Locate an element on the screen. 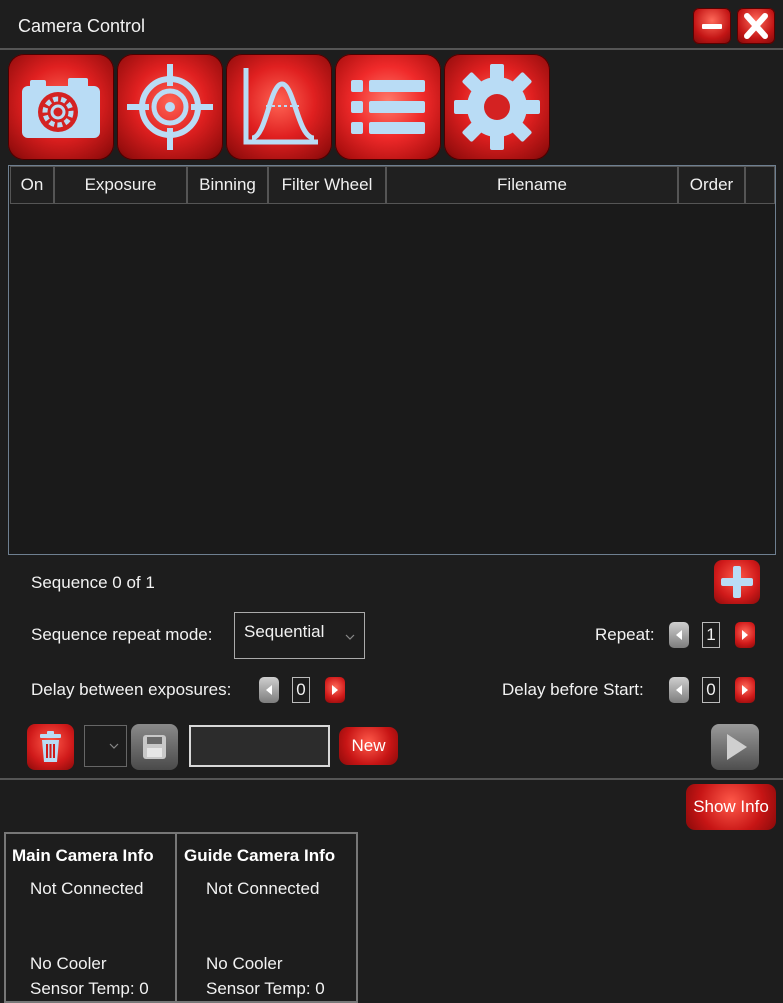 This screenshot has width=783, height=1003. column-header-exposure: Exposure is located at coordinates (120, 185).